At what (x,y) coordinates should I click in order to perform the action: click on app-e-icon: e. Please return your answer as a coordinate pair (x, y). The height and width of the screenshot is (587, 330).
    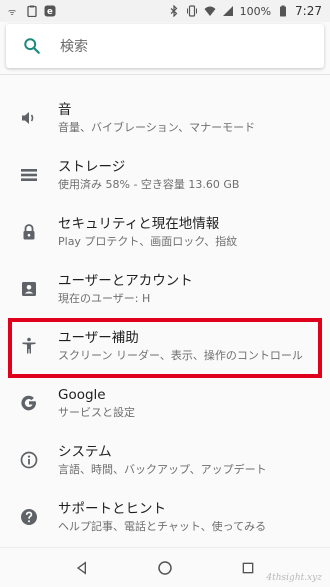
    Looking at the image, I should click on (50, 11).